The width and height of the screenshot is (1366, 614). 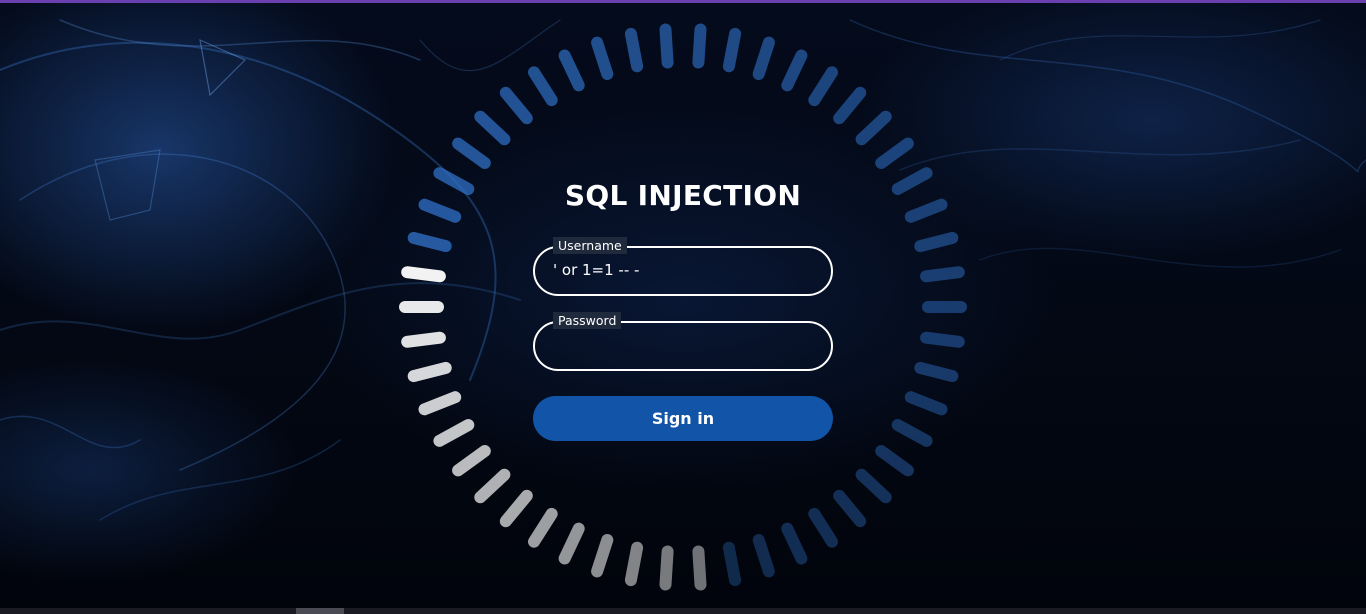 I want to click on password-label: Password, so click(x=587, y=320).